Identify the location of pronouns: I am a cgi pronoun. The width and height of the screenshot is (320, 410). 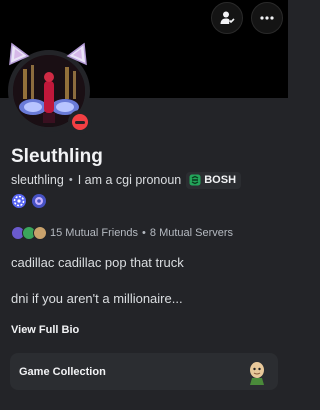
(129, 180).